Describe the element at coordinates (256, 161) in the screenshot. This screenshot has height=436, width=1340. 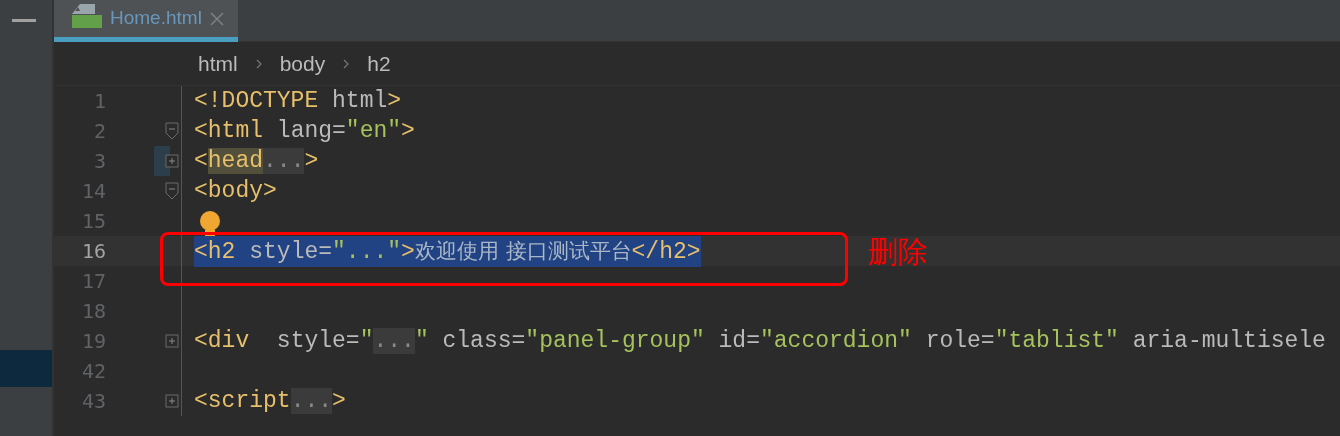
I see `code-line: <head...>` at that location.